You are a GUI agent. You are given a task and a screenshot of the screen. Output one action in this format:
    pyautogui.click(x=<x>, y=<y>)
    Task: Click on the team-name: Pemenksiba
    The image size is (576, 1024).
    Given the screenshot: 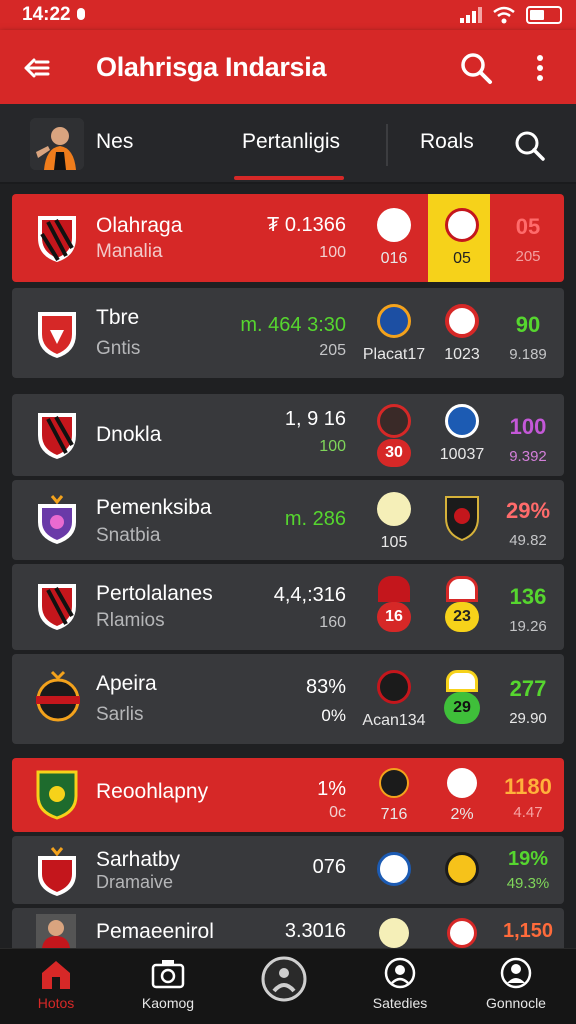 What is the action you would take?
    pyautogui.click(x=154, y=507)
    